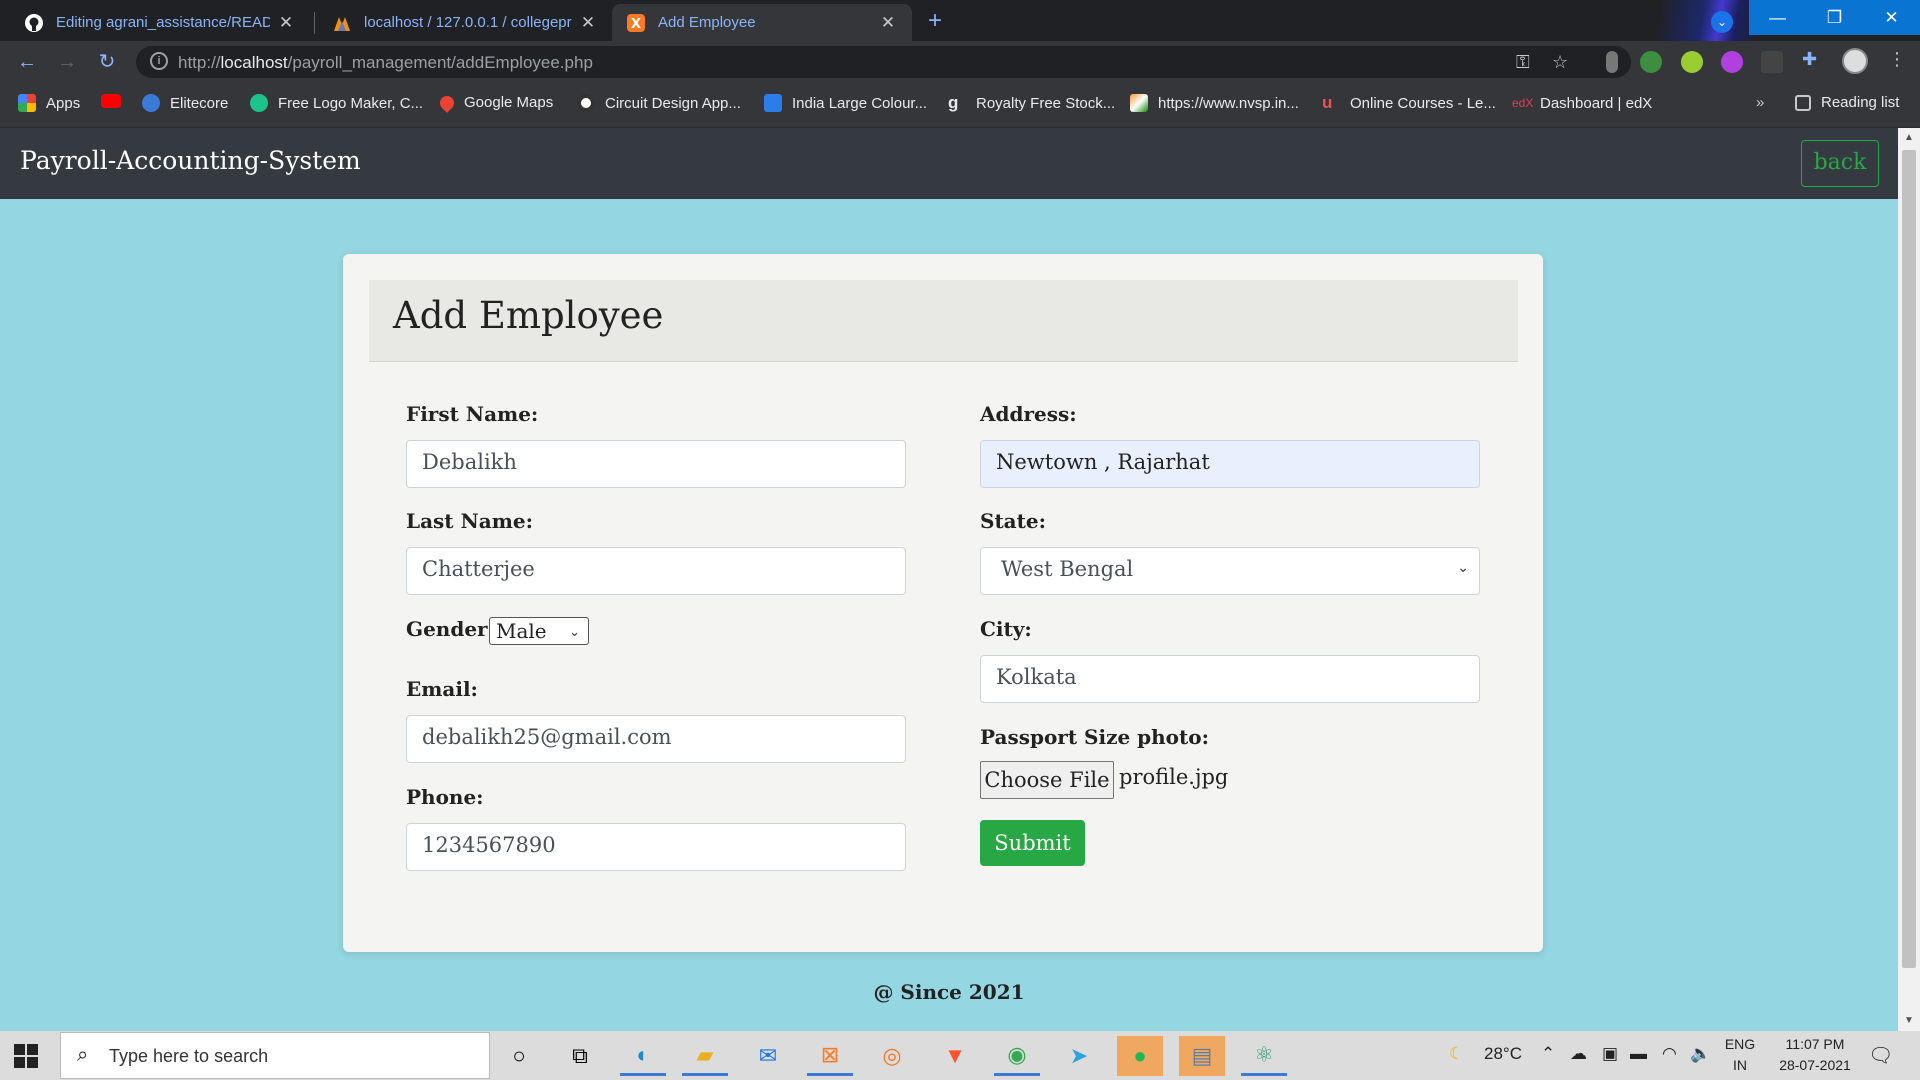 The height and width of the screenshot is (1080, 1920). What do you see at coordinates (1610, 1054) in the screenshot?
I see `device-icon: ▣` at bounding box center [1610, 1054].